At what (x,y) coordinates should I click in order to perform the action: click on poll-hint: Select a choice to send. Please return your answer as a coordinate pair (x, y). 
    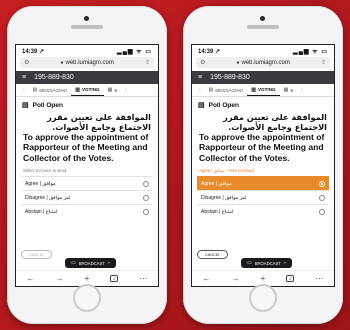
    Looking at the image, I should click on (45, 171).